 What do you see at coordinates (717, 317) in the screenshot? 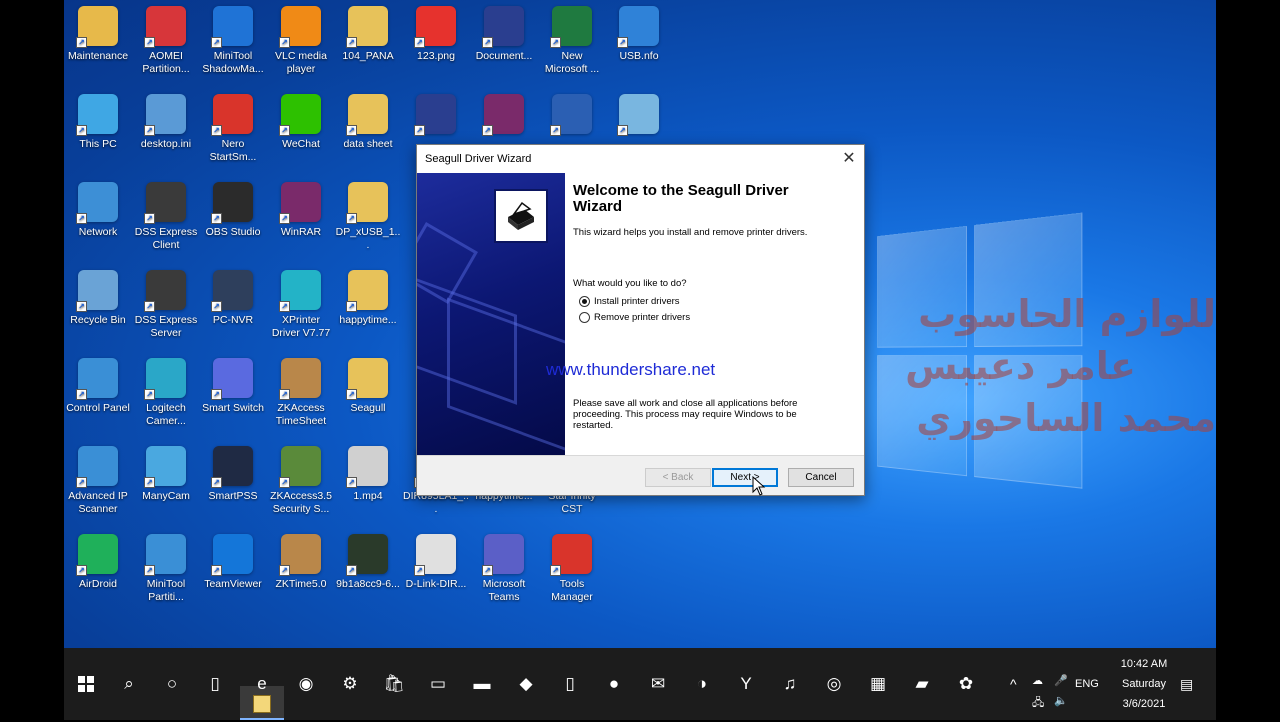
I see `remove-drivers-option: Remove printer drivers` at bounding box center [717, 317].